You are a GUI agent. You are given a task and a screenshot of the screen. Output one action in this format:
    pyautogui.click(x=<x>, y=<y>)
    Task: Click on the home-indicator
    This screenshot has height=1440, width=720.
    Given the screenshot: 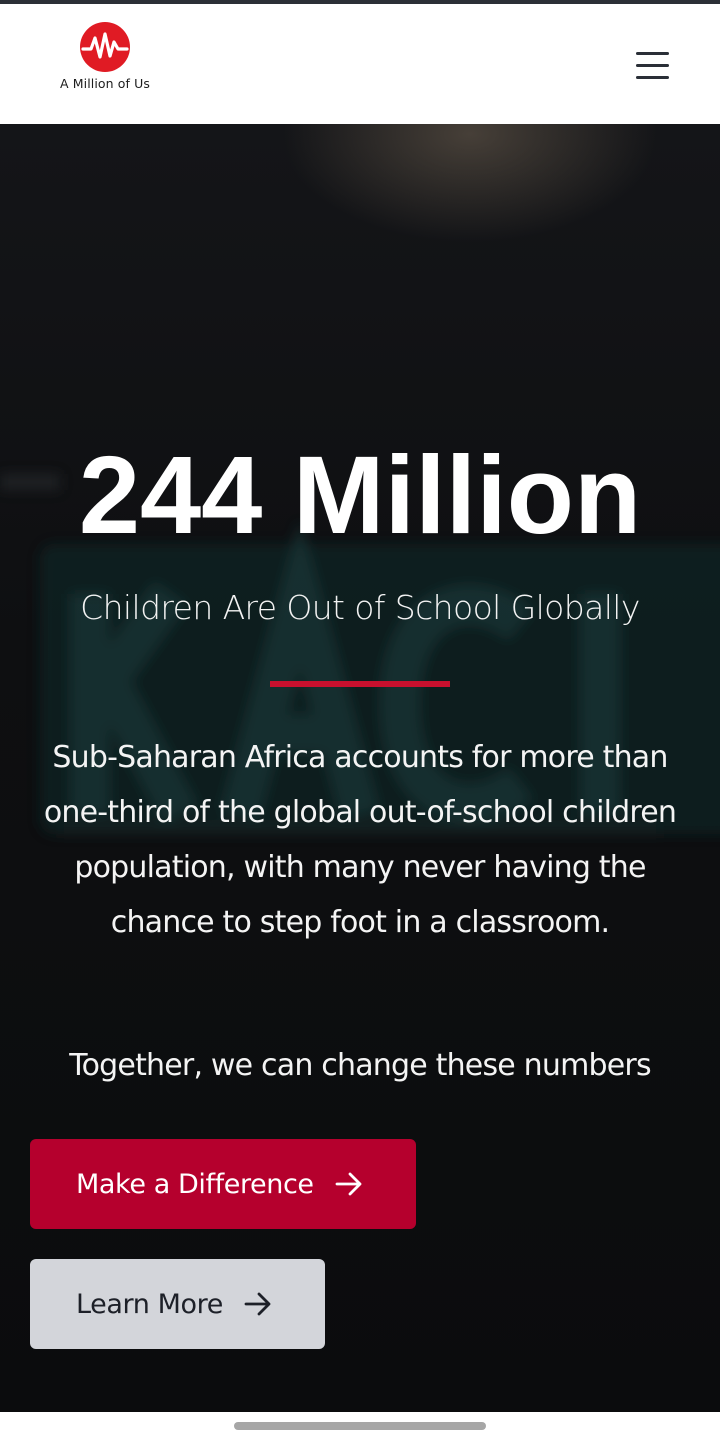 What is the action you would take?
    pyautogui.click(x=360, y=1426)
    